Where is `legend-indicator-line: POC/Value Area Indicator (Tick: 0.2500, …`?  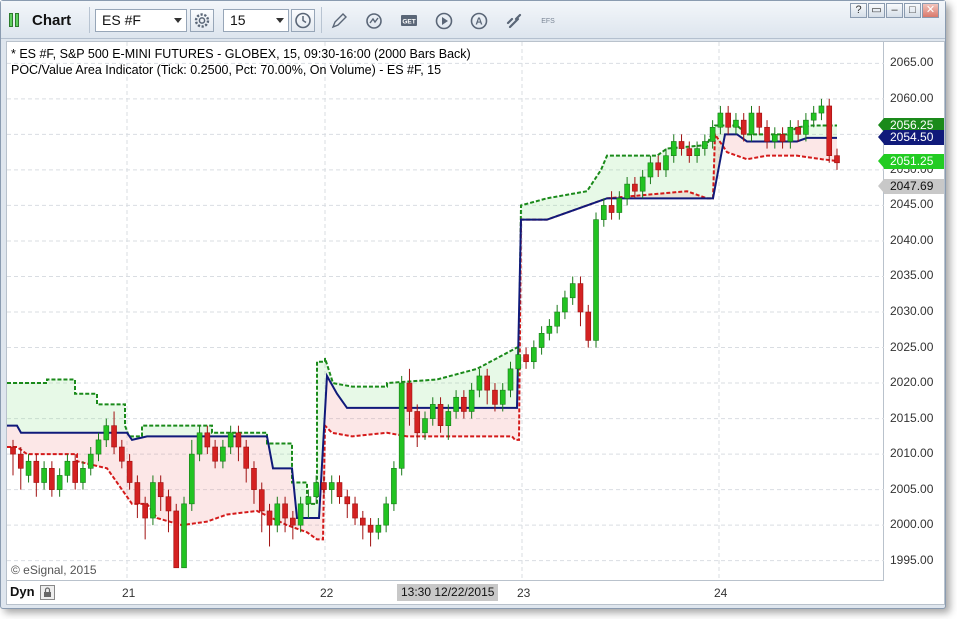 legend-indicator-line: POC/Value Area Indicator (Tick: 0.2500, … is located at coordinates (226, 70).